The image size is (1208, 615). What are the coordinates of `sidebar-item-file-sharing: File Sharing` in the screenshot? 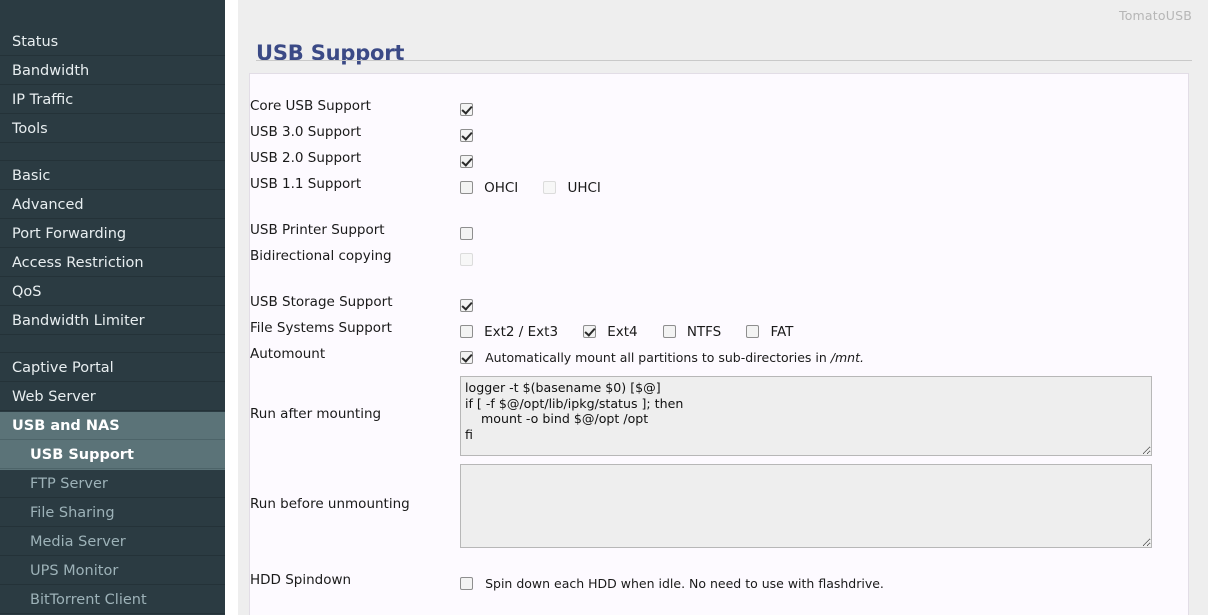 It's located at (112, 513).